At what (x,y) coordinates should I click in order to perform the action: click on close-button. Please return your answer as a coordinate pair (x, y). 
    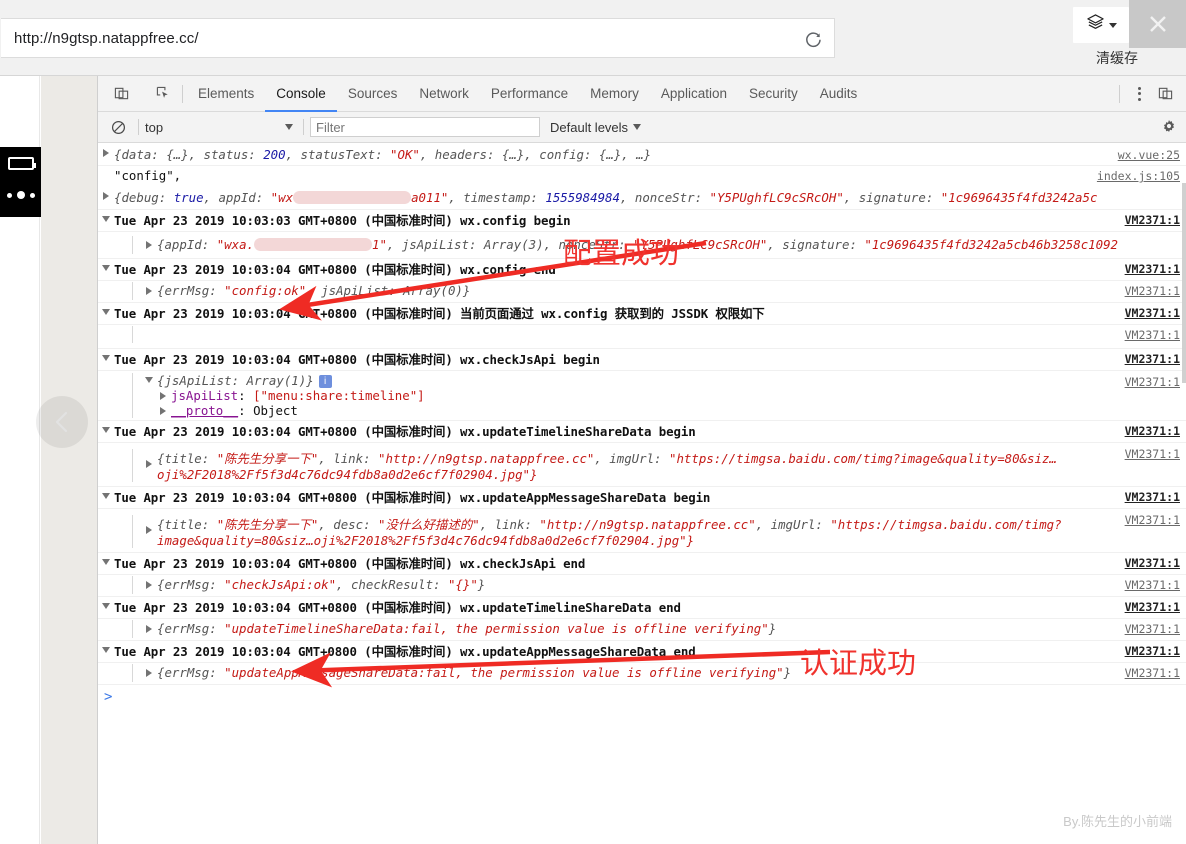
    Looking at the image, I should click on (1157, 24).